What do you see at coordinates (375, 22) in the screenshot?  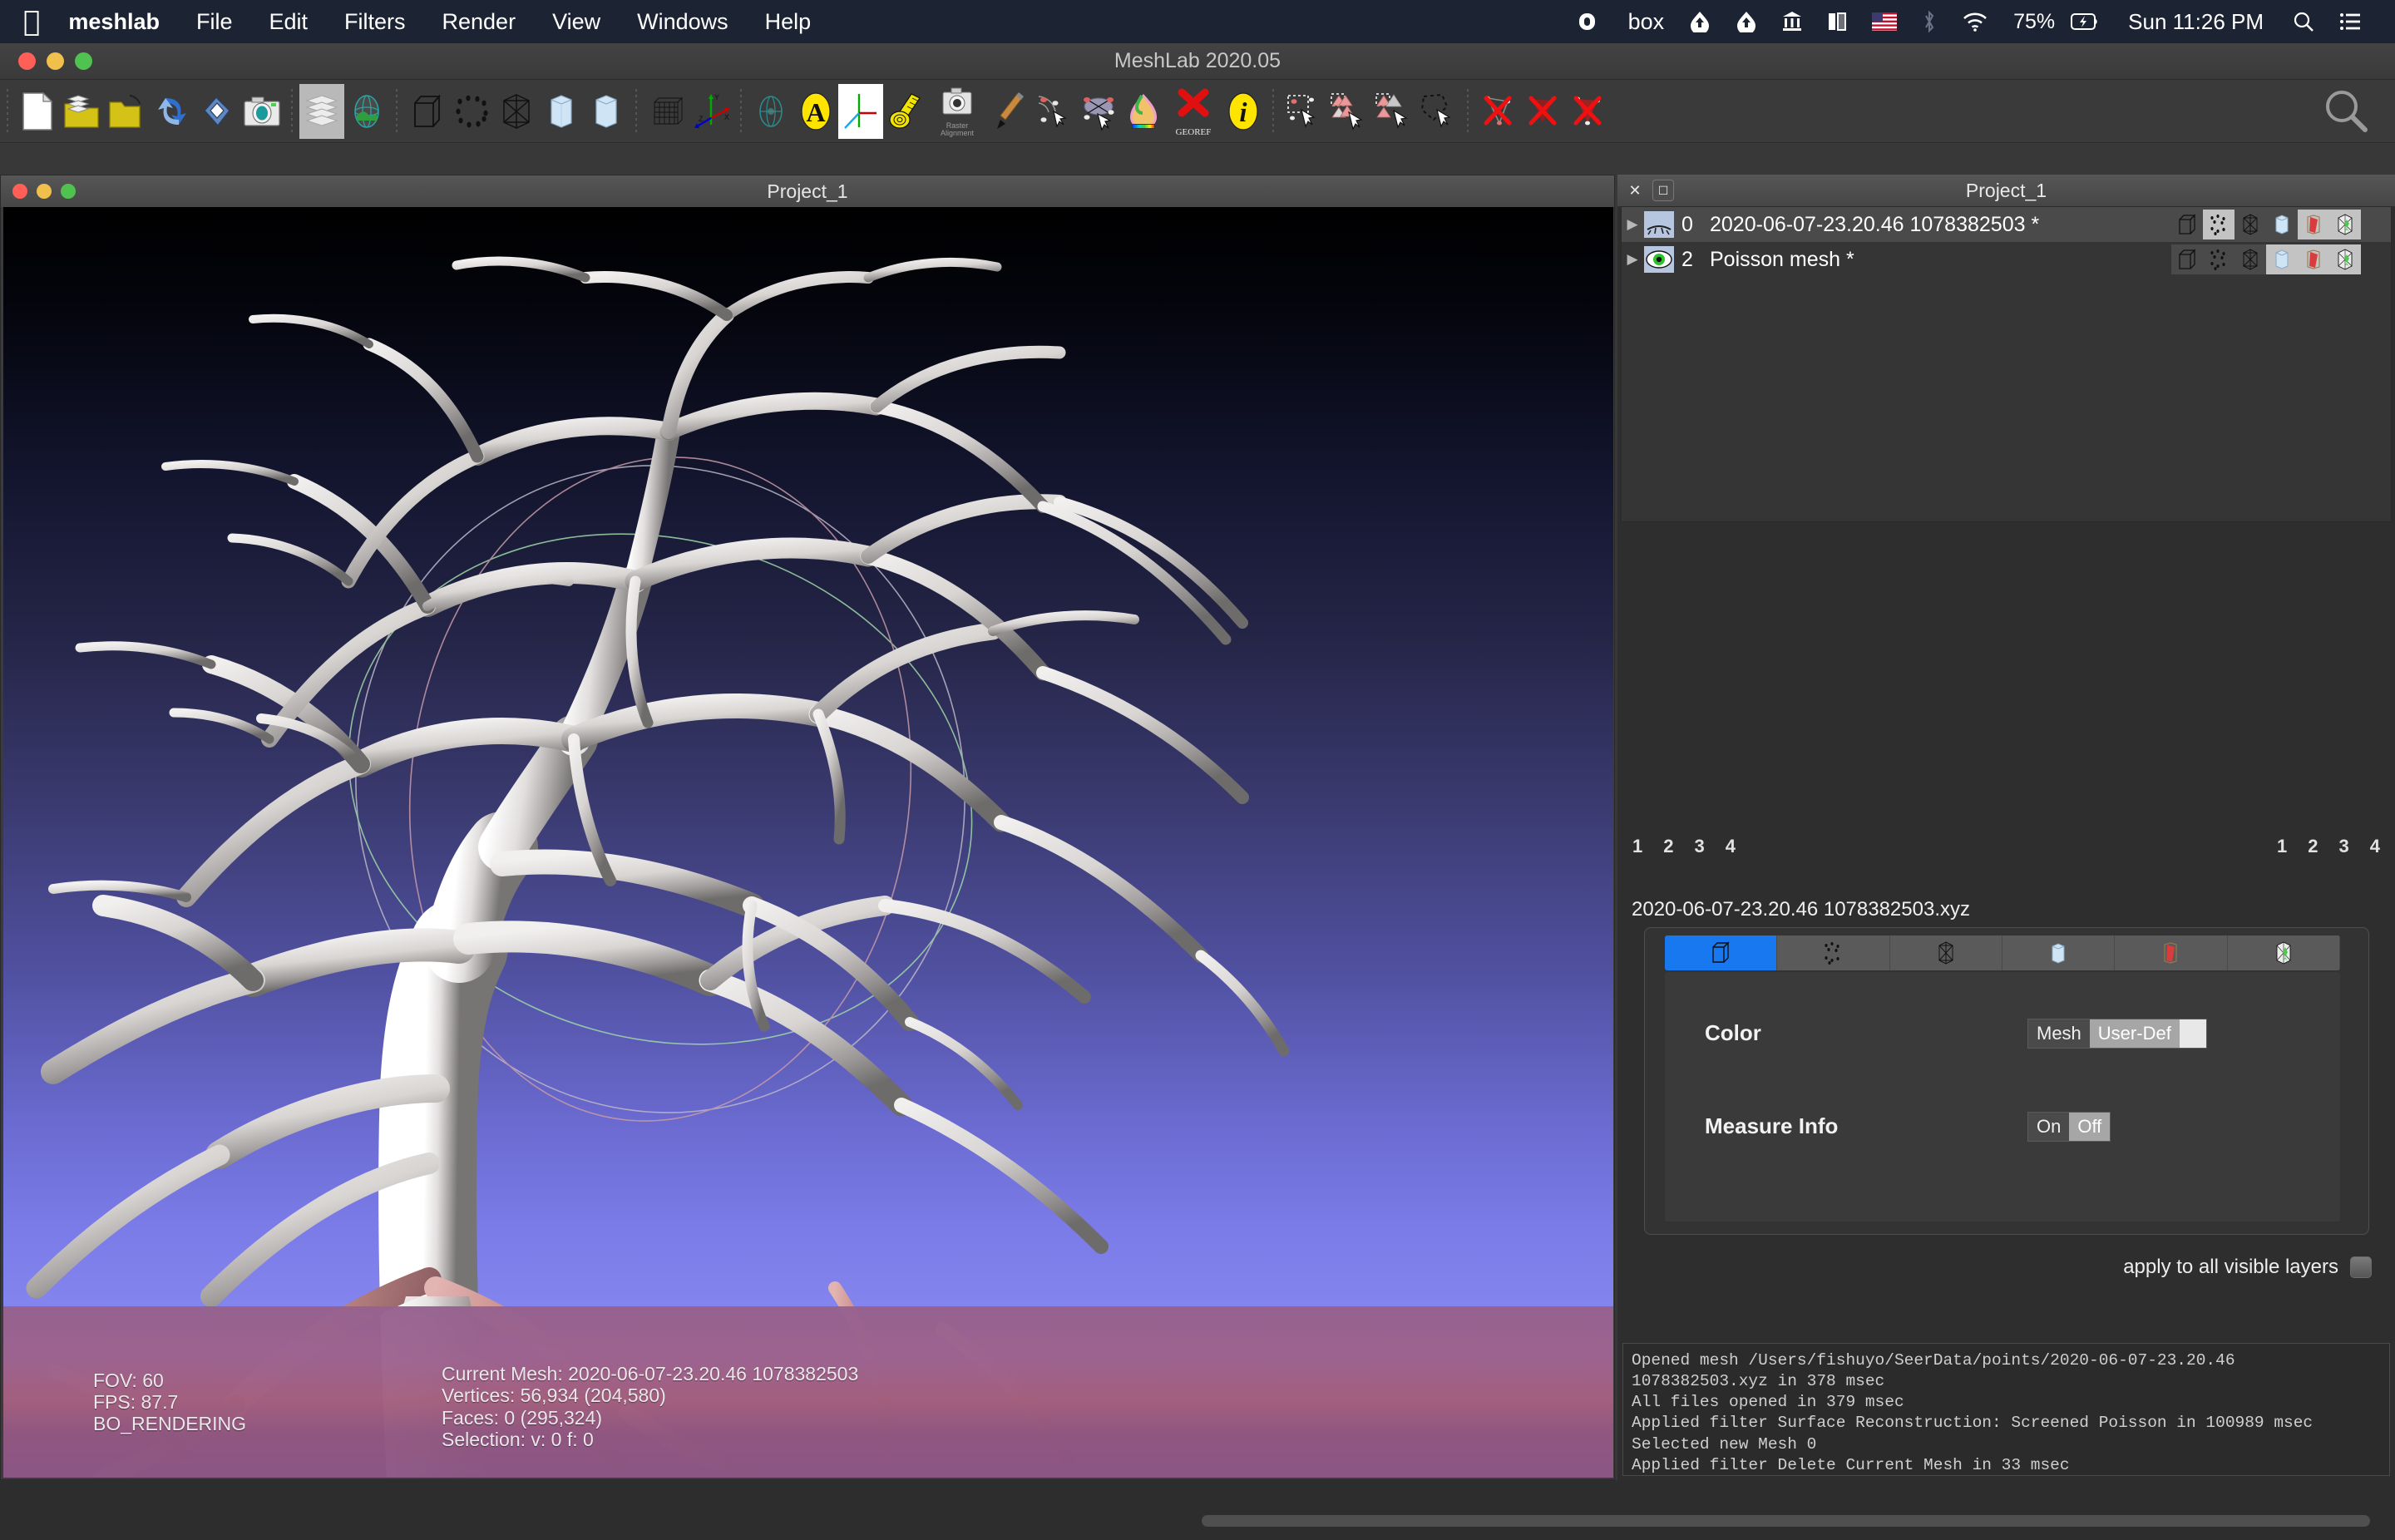 I see `menu-filters: Filters` at bounding box center [375, 22].